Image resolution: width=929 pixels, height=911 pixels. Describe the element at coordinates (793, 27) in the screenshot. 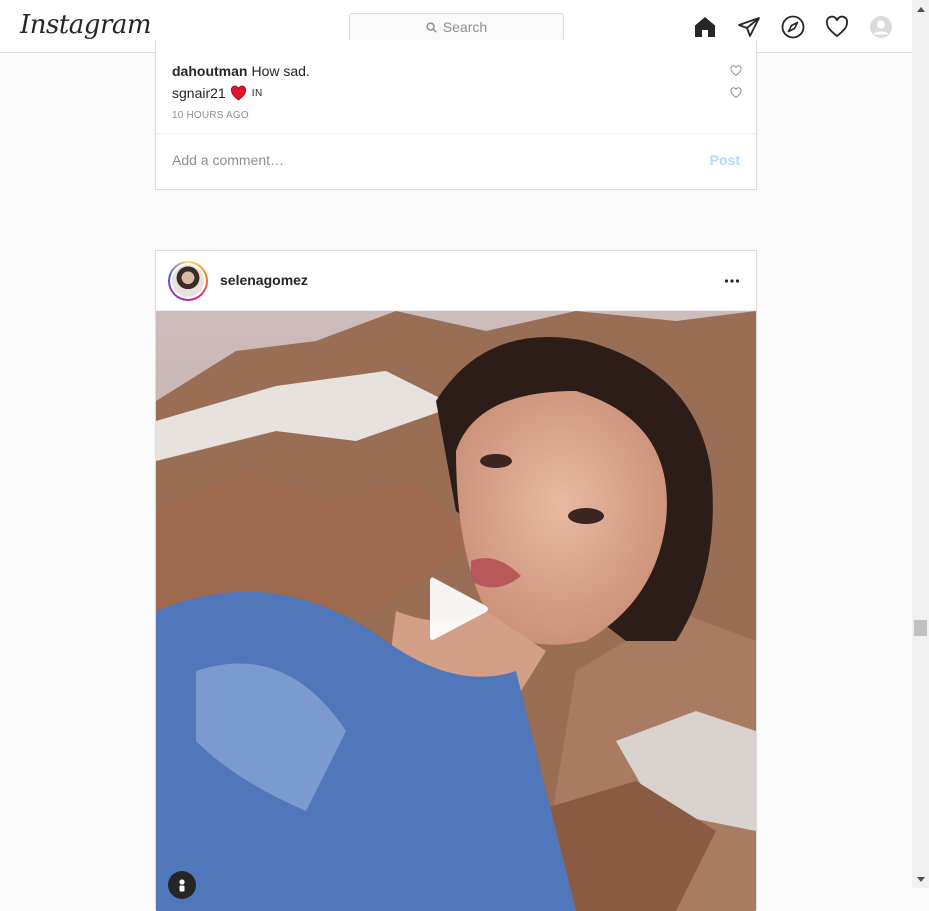

I see `explore-icon` at that location.